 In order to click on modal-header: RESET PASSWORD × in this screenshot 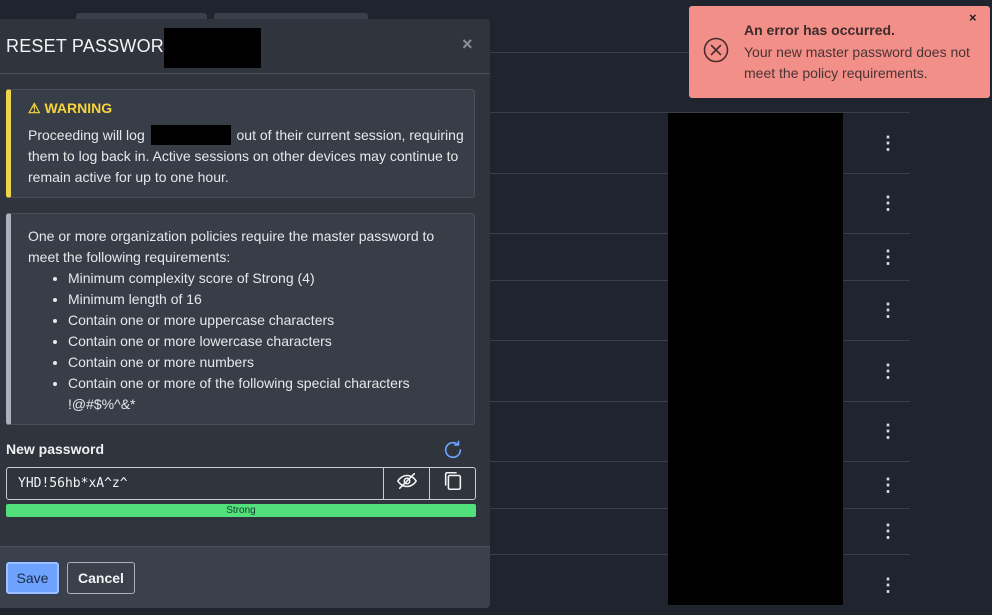, I will do `click(245, 46)`.